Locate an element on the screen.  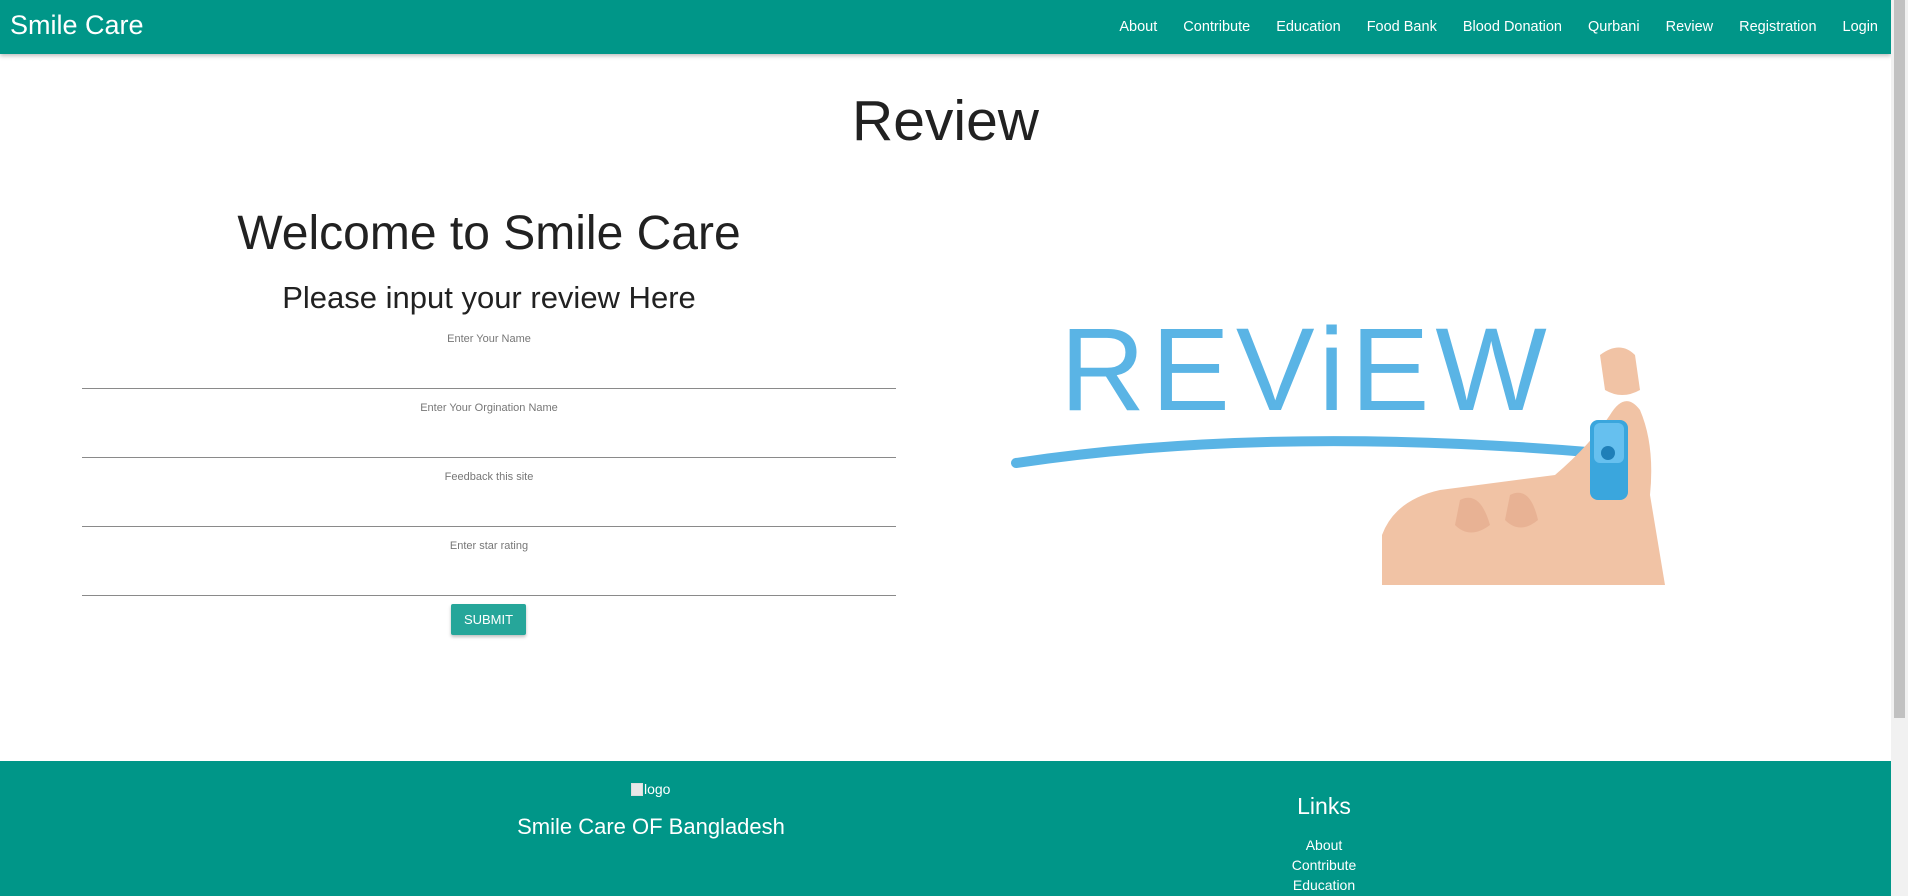
footer-logo: logo is located at coordinates (650, 789).